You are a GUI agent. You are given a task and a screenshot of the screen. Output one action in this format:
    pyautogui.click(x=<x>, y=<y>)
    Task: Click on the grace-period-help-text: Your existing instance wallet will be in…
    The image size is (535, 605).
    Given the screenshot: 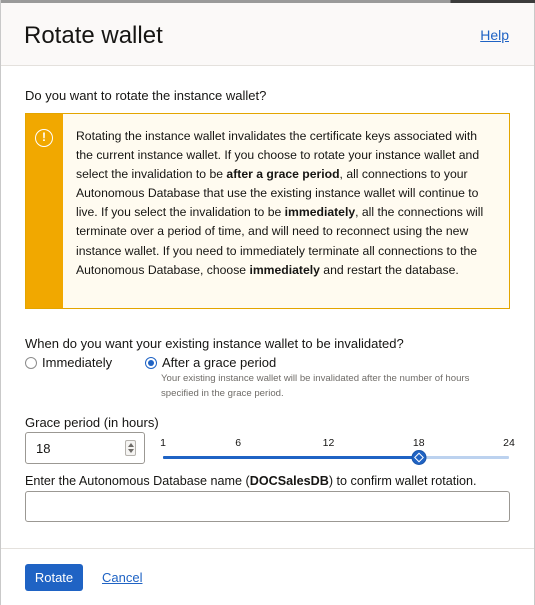 What is the action you would take?
    pyautogui.click(x=315, y=386)
    